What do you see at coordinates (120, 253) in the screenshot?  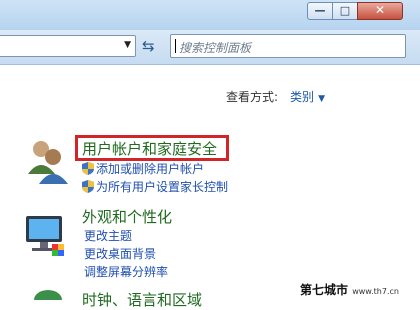 I see `link-change-desktop-background: 更改桌面背景` at bounding box center [120, 253].